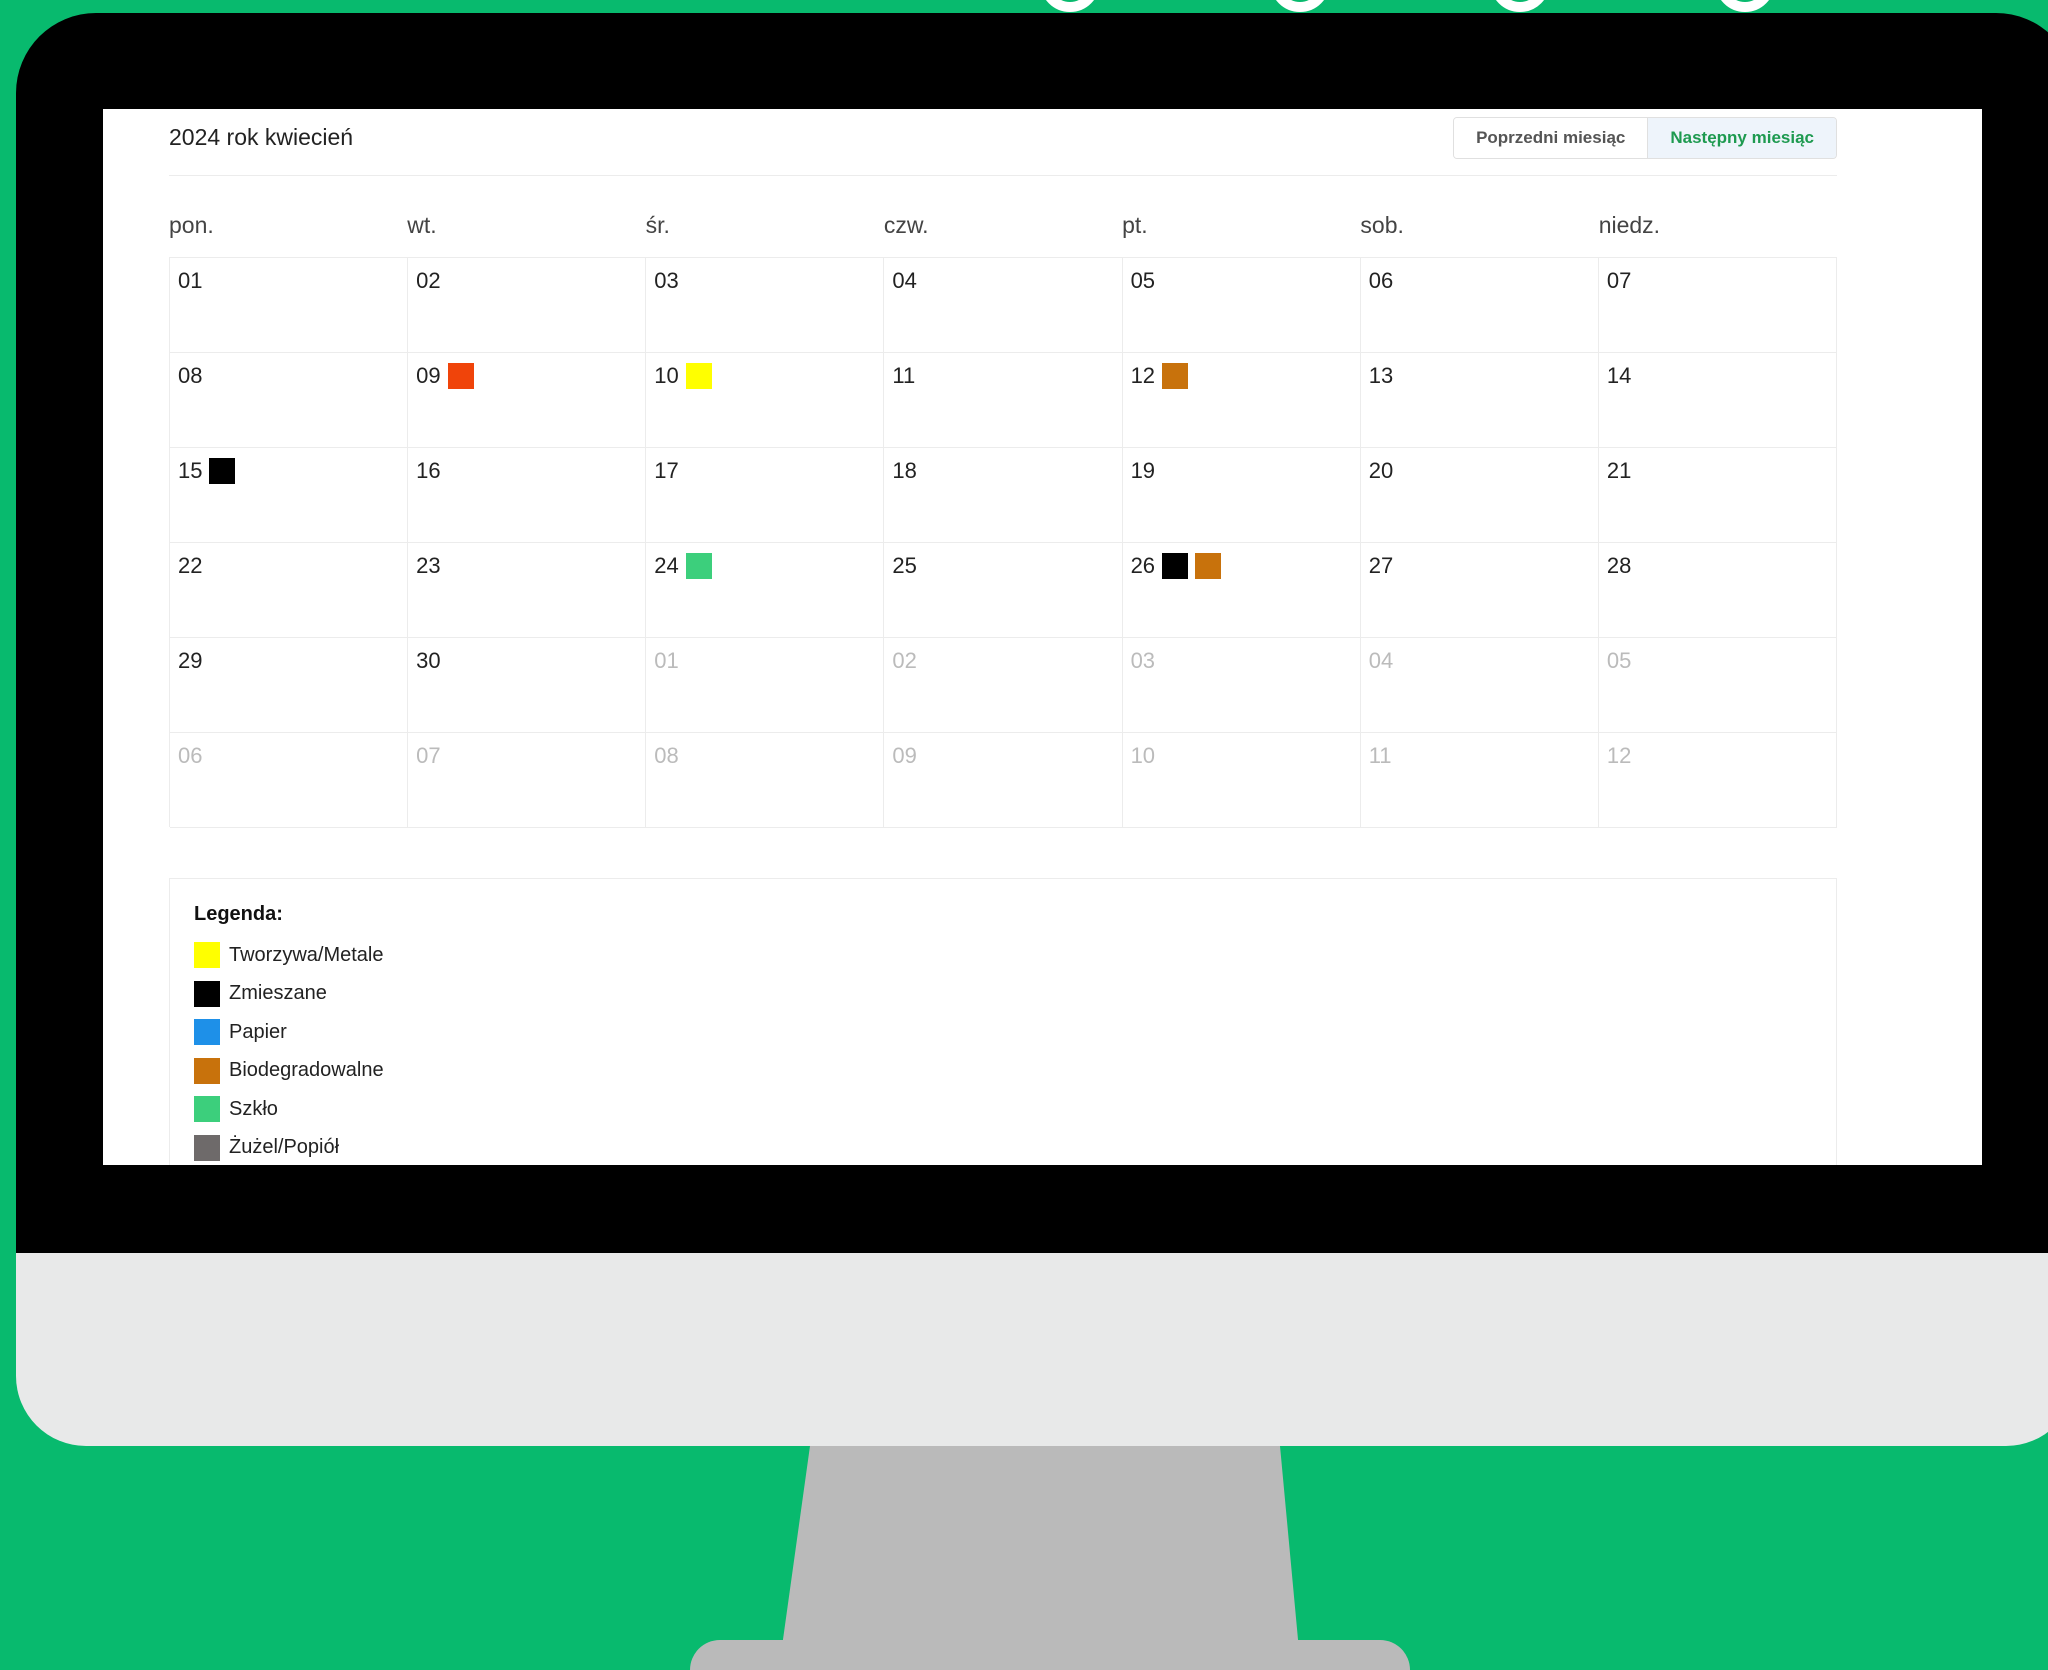 This screenshot has width=2048, height=1670. Describe the element at coordinates (1619, 755) in the screenshot. I see `day-number: 12` at that location.